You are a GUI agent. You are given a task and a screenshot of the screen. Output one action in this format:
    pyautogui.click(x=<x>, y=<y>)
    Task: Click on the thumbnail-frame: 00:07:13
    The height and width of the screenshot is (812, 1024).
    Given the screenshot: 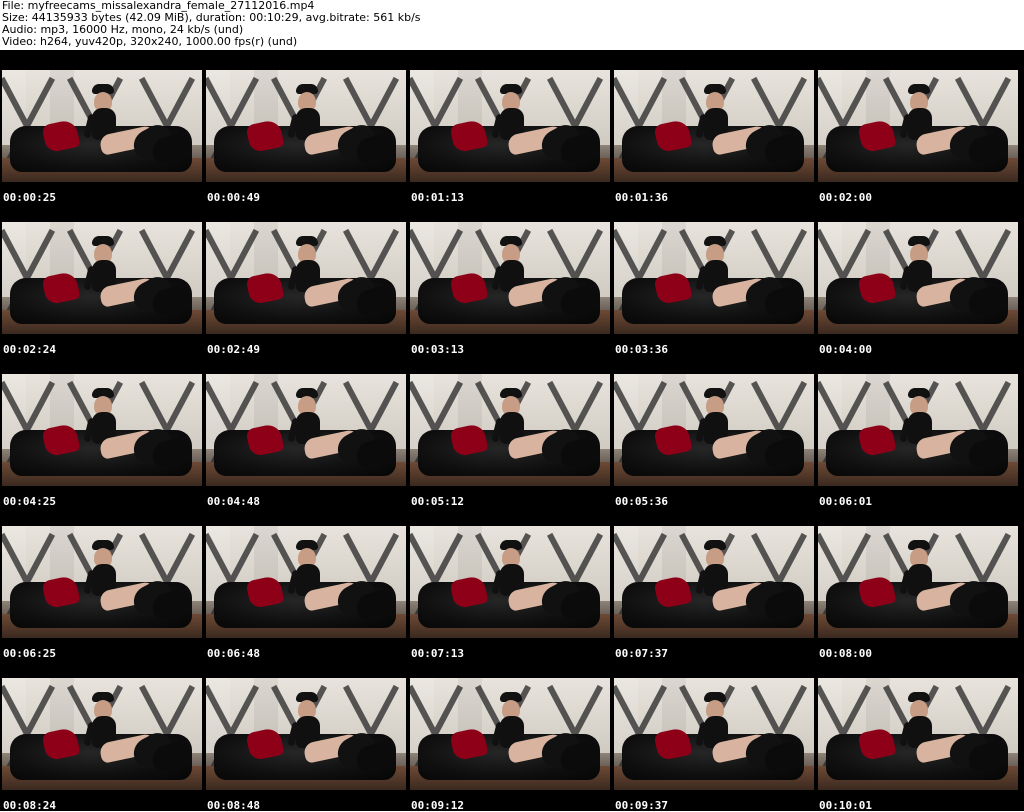 What is the action you would take?
    pyautogui.click(x=509, y=582)
    